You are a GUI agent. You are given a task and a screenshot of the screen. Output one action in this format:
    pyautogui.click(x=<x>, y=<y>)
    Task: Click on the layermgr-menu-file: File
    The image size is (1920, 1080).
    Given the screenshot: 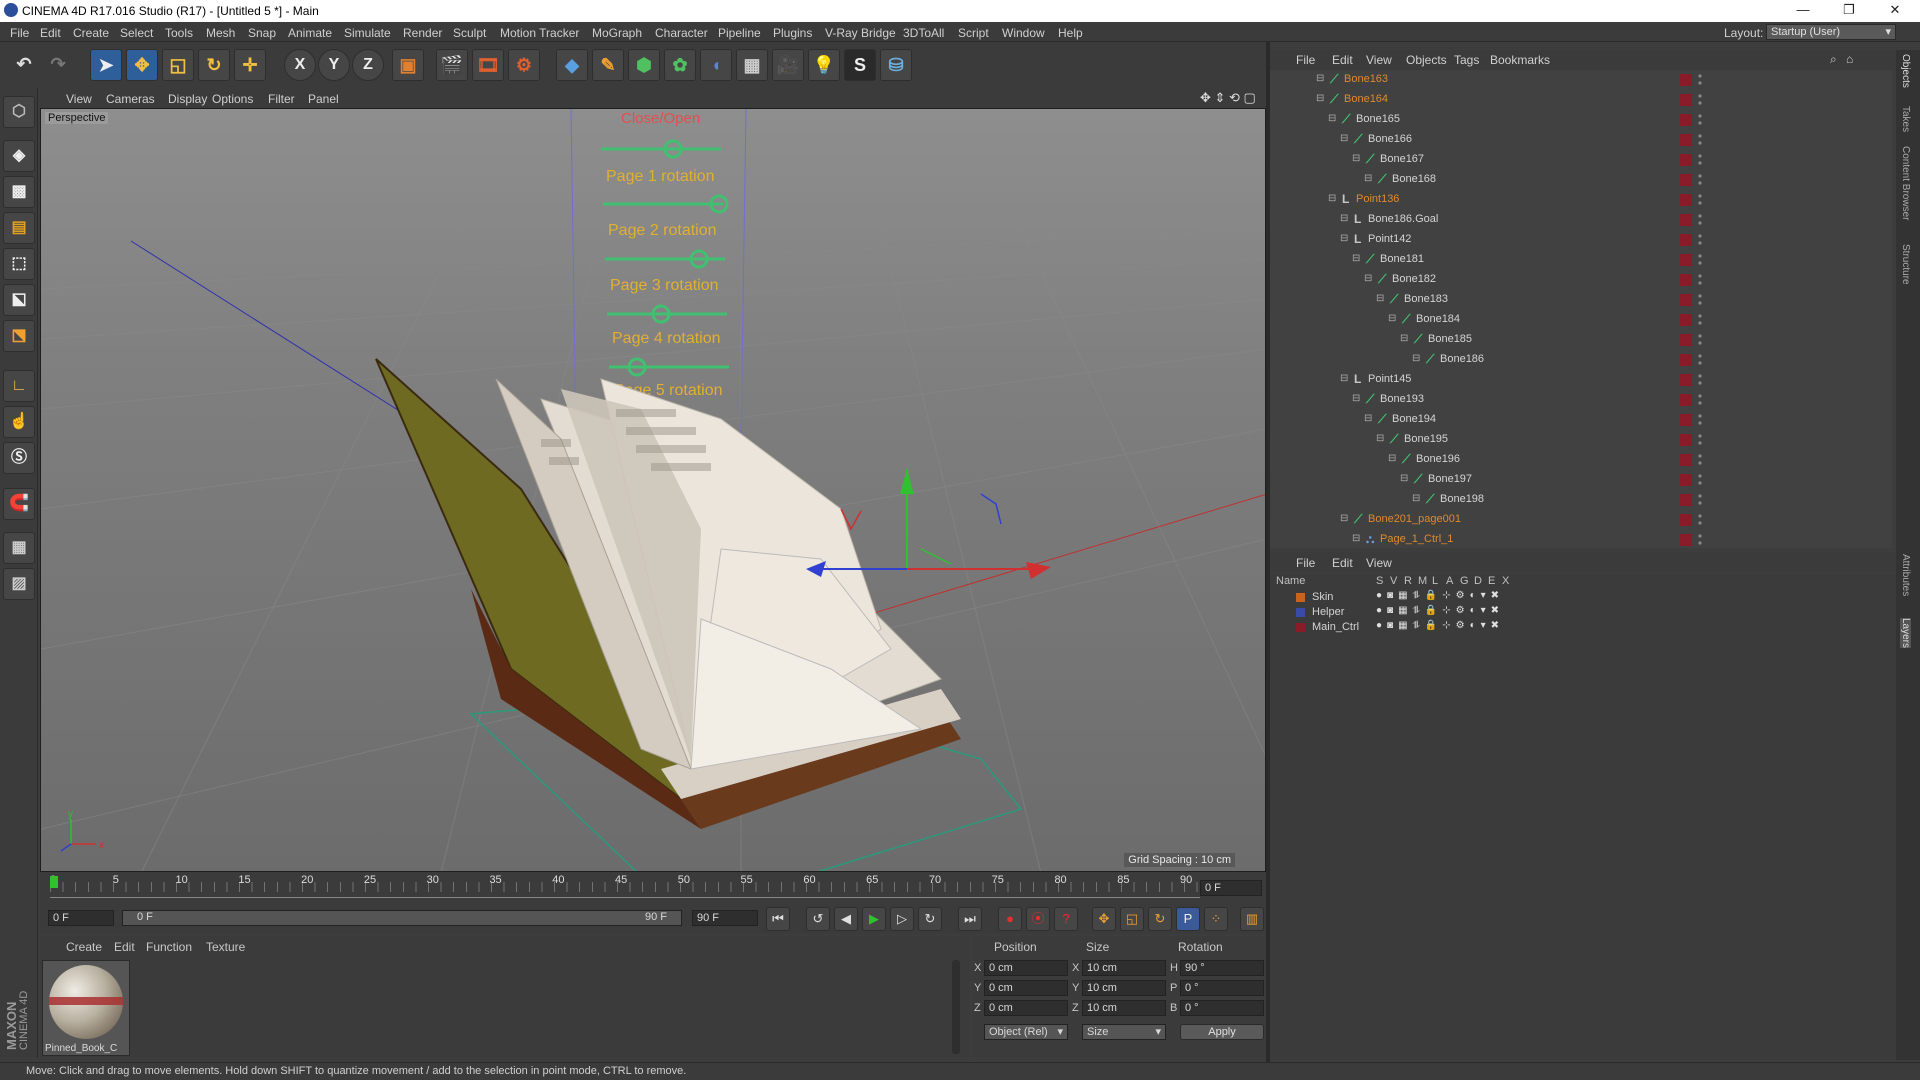 What is the action you would take?
    pyautogui.click(x=1305, y=563)
    